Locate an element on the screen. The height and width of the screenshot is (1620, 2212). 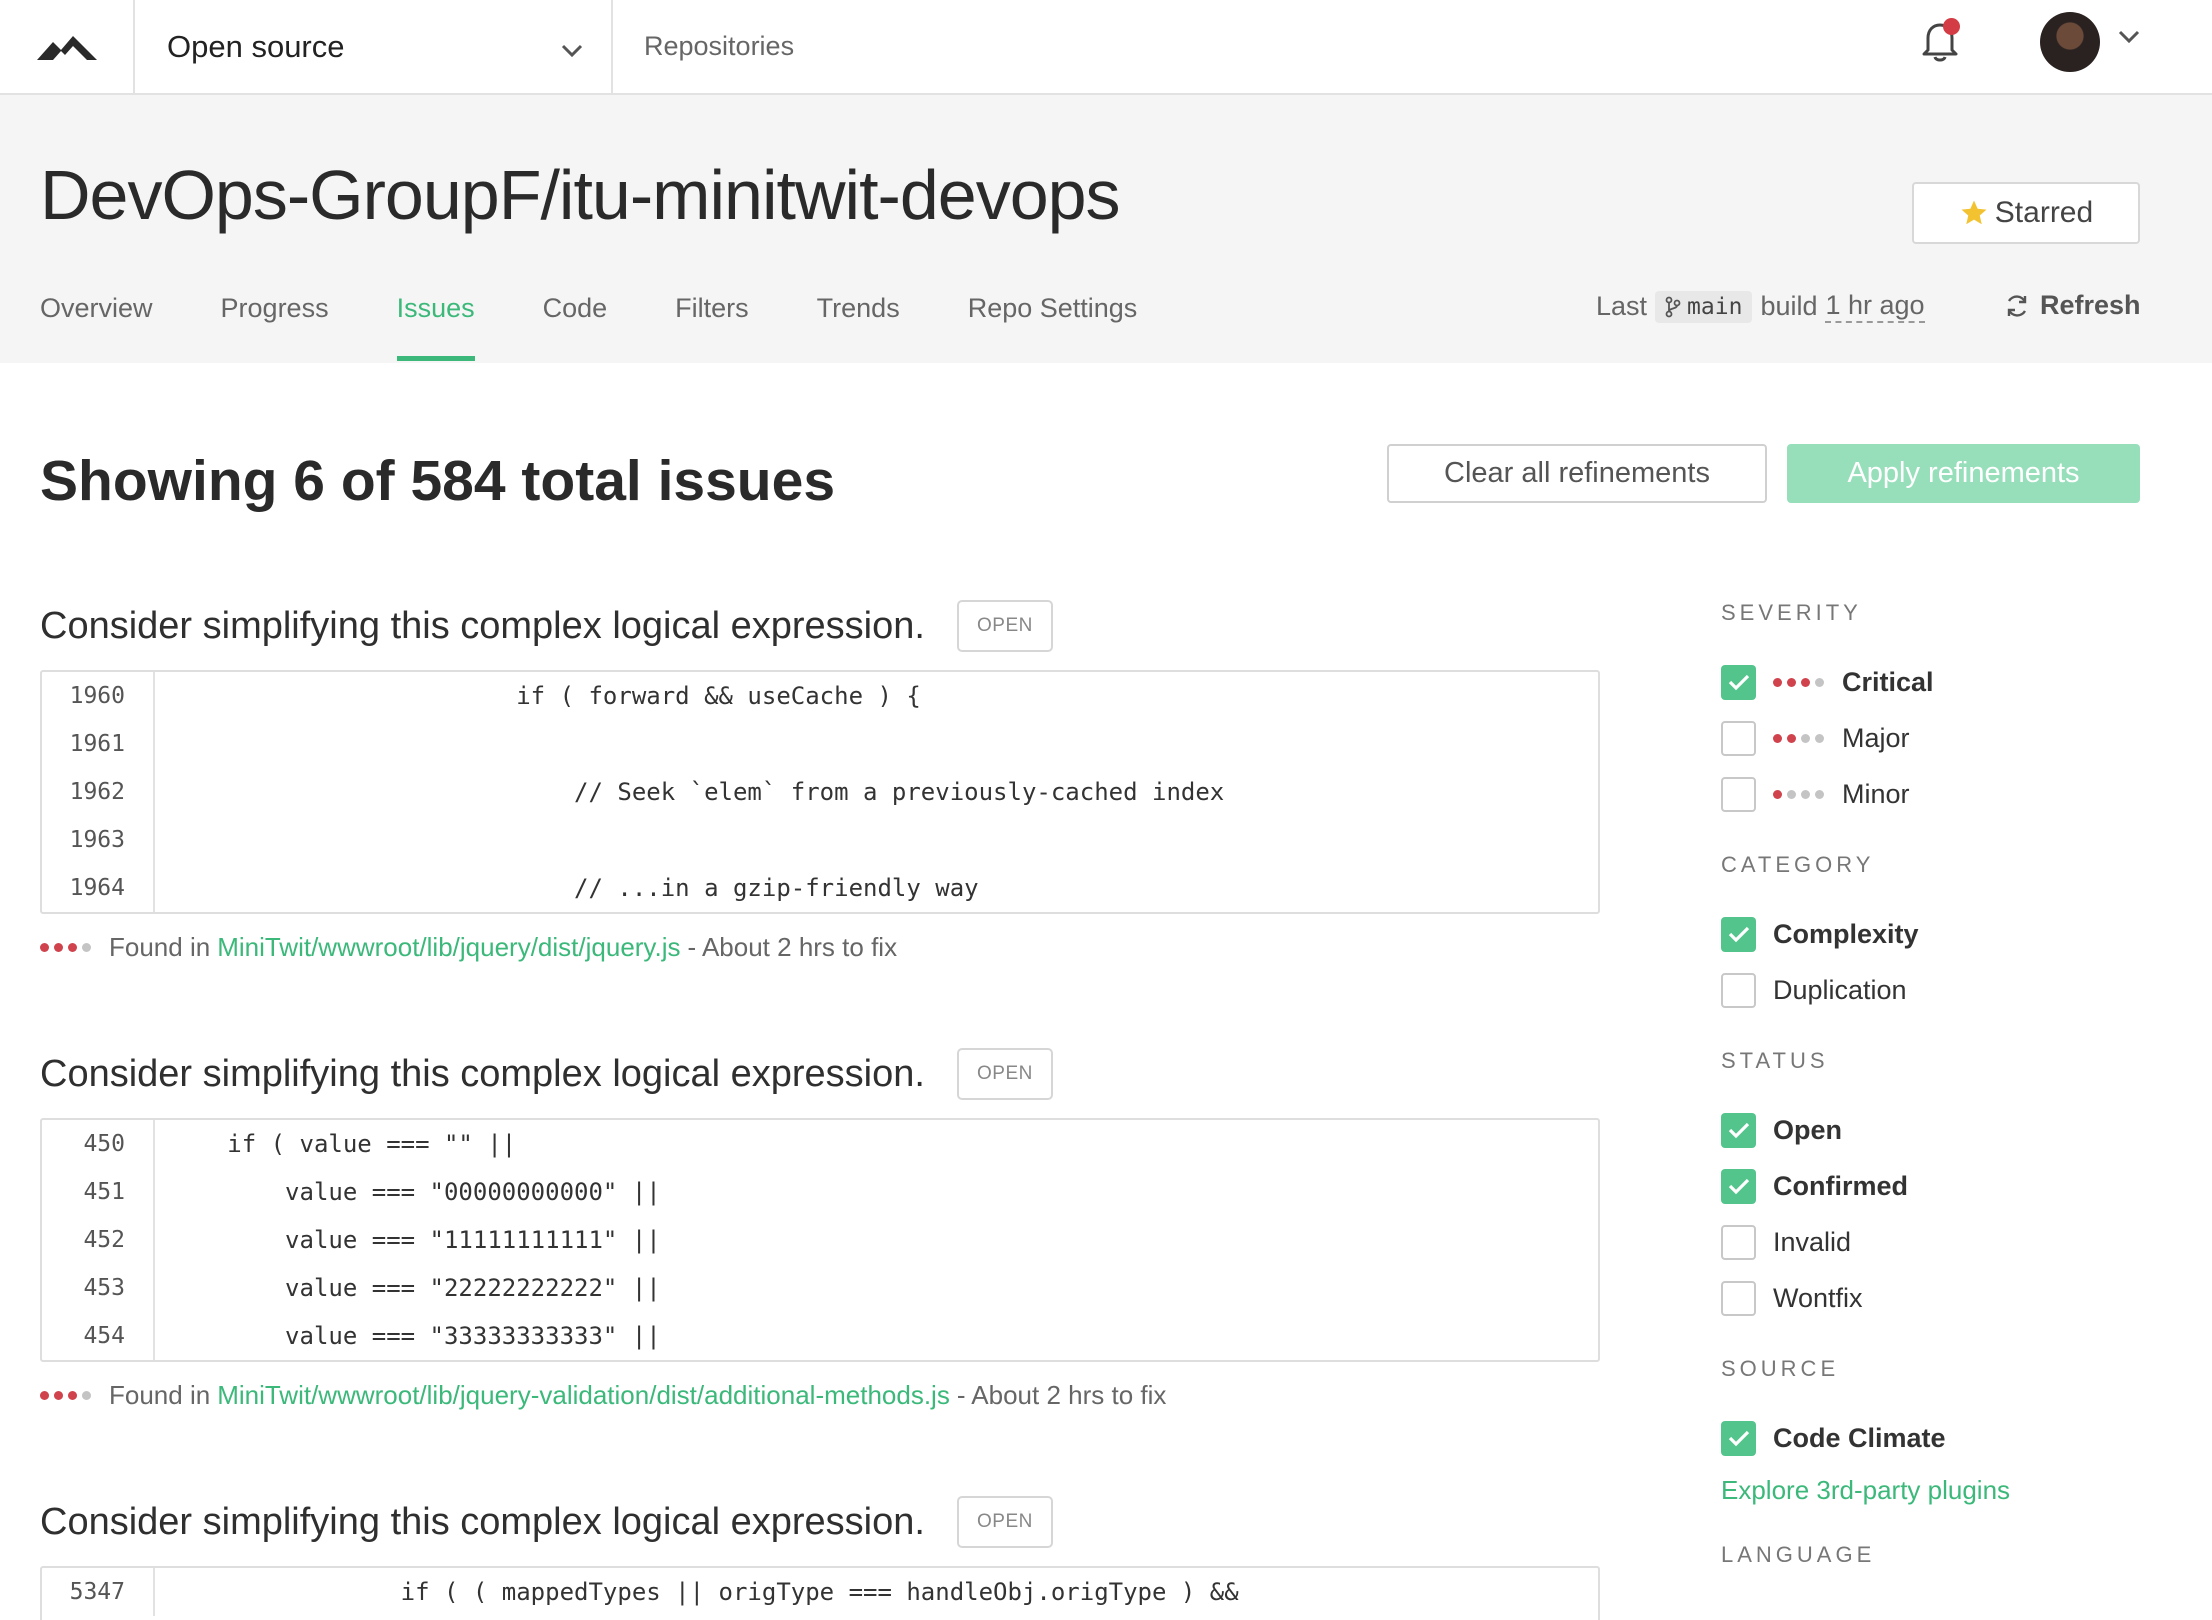
filter-wontfix: Wontfix is located at coordinates (1951, 1298).